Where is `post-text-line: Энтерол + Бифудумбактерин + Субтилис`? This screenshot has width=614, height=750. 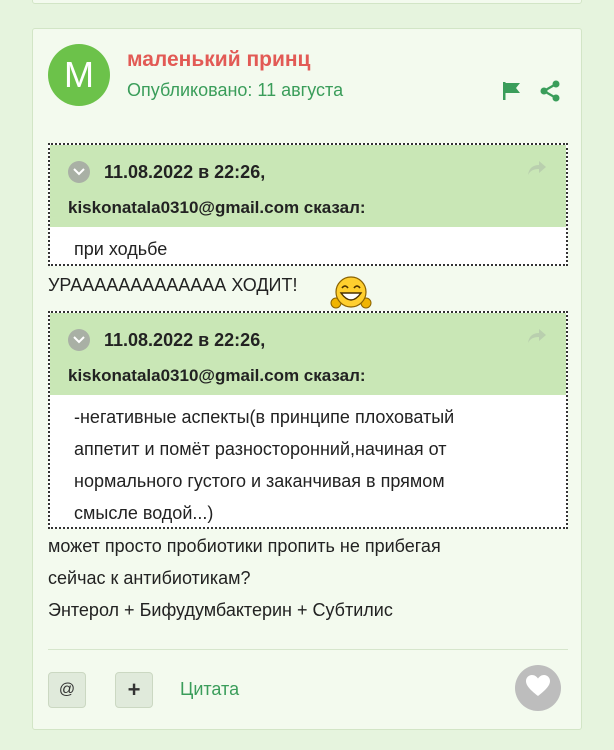
post-text-line: Энтерол + Бифудумбактерин + Субтилис is located at coordinates (220, 610).